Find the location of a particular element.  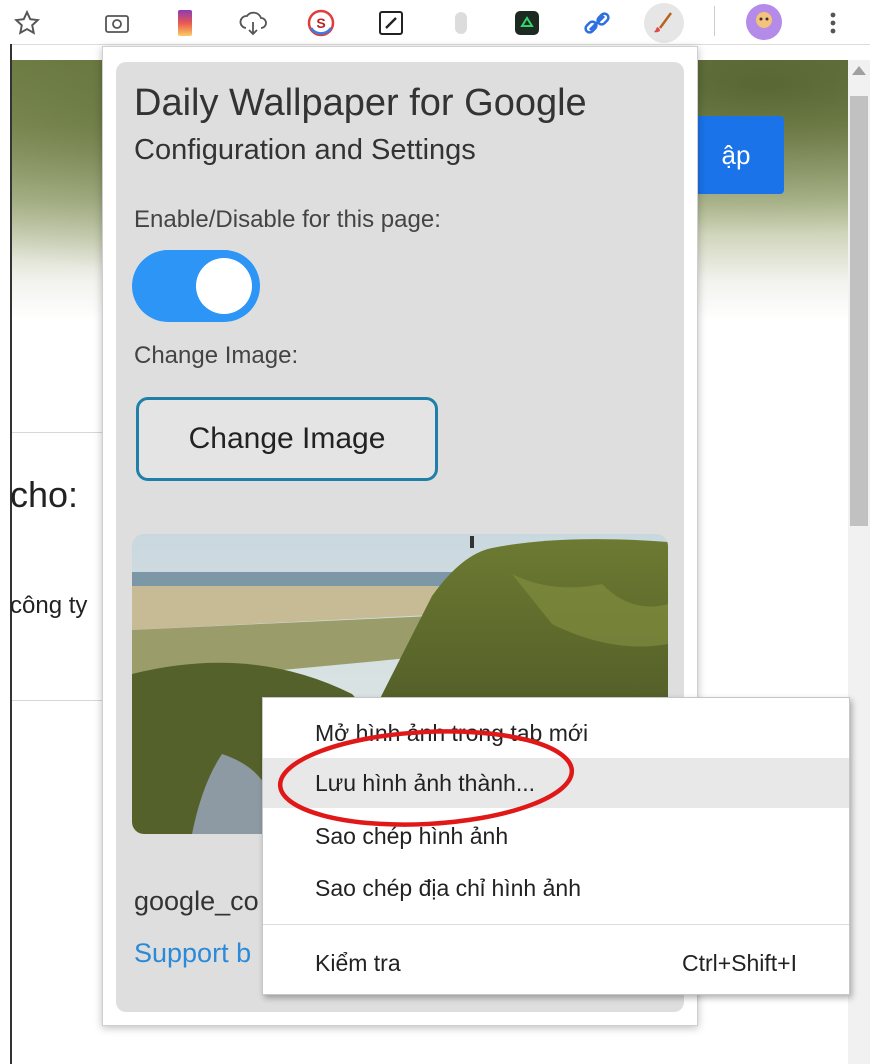

popup-subtitle: Configuration and Settings is located at coordinates (305, 150).